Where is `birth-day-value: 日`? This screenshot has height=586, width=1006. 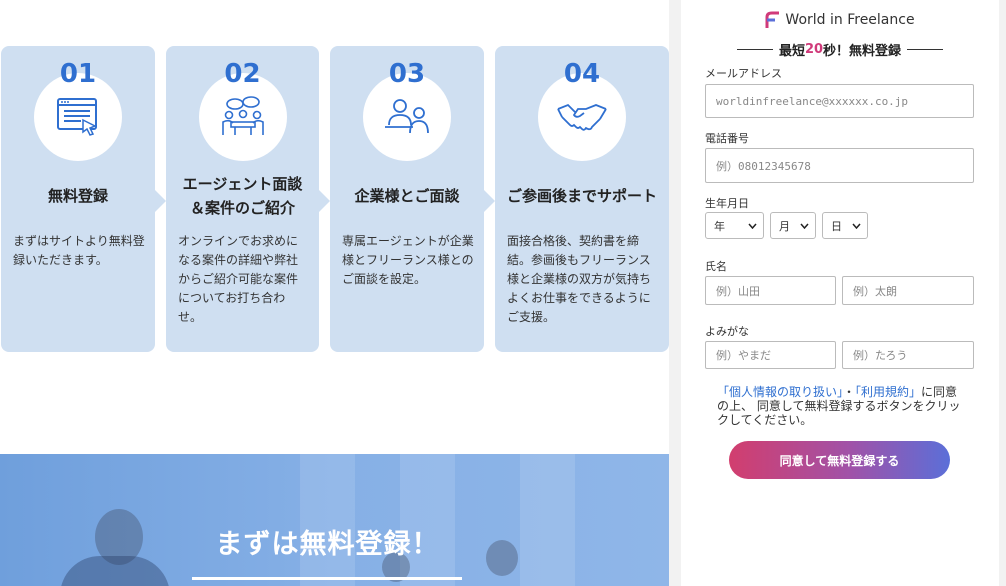 birth-day-value: 日 is located at coordinates (836, 226).